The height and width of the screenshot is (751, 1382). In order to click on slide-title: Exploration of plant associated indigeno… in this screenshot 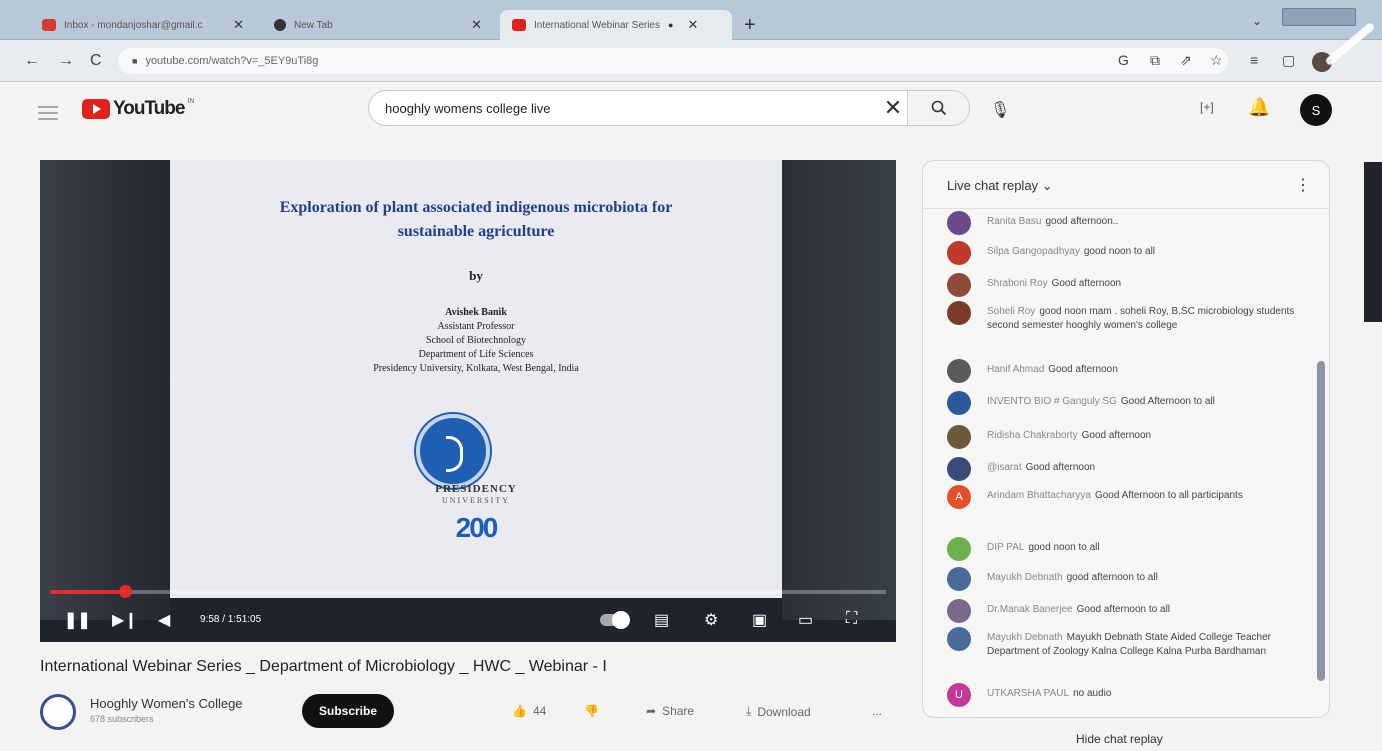, I will do `click(476, 220)`.